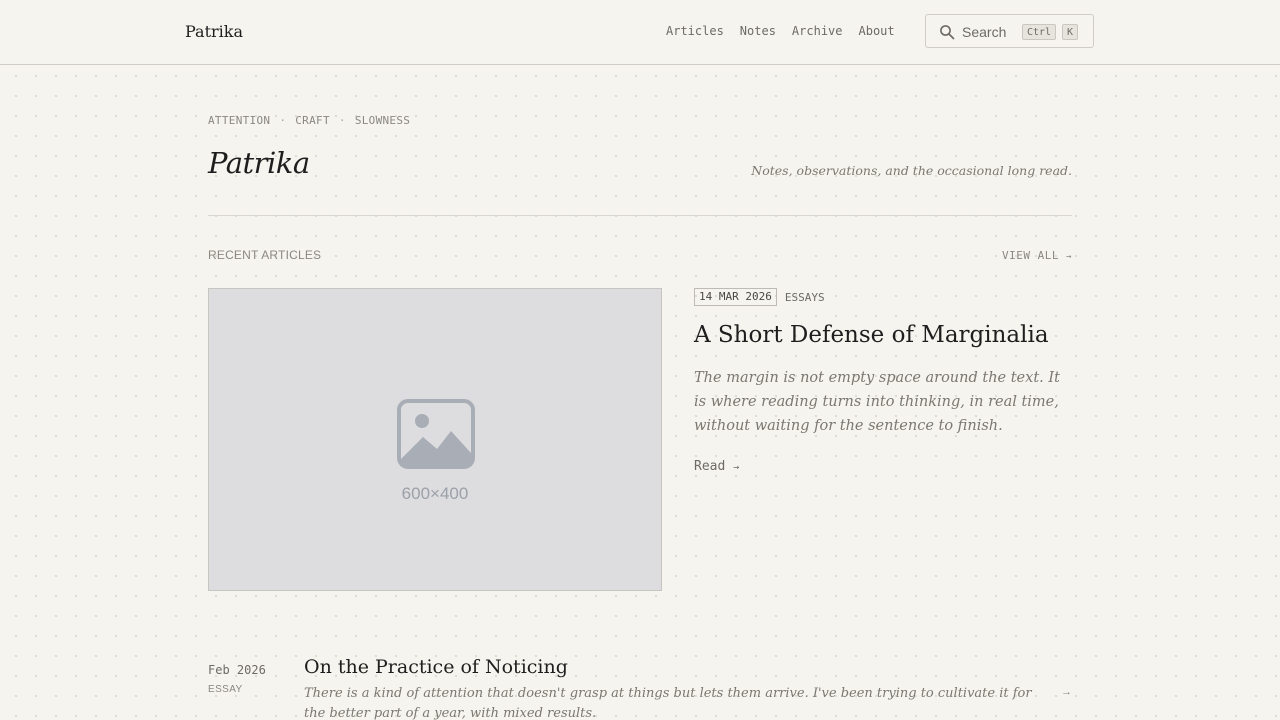 The height and width of the screenshot is (720, 1280). What do you see at coordinates (984, 32) in the screenshot?
I see `search-label: Search` at bounding box center [984, 32].